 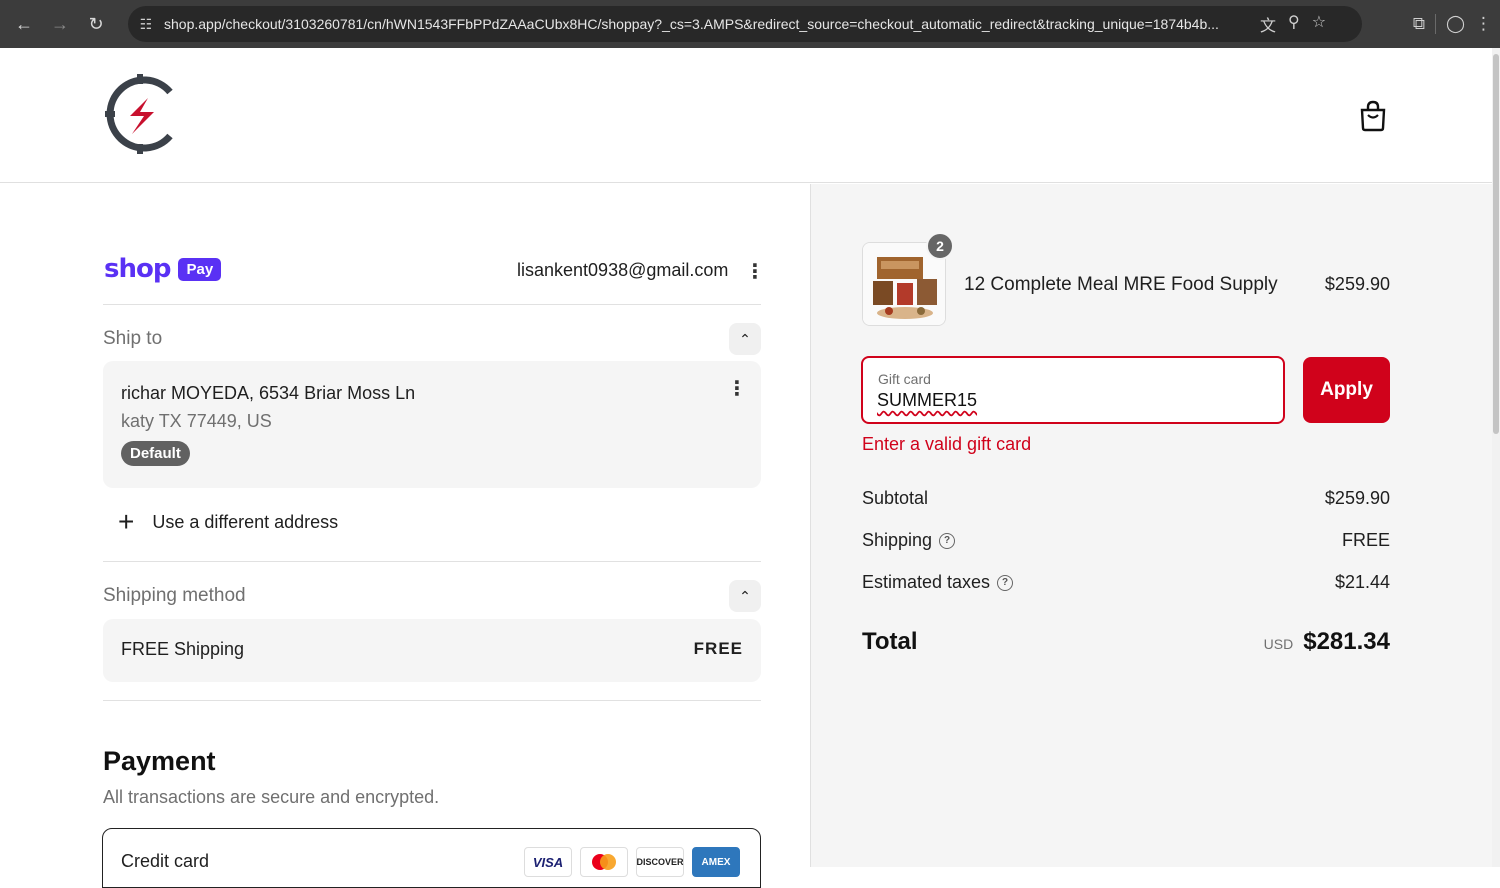 I want to click on discover-icon: DISCOVER, so click(x=660, y=862).